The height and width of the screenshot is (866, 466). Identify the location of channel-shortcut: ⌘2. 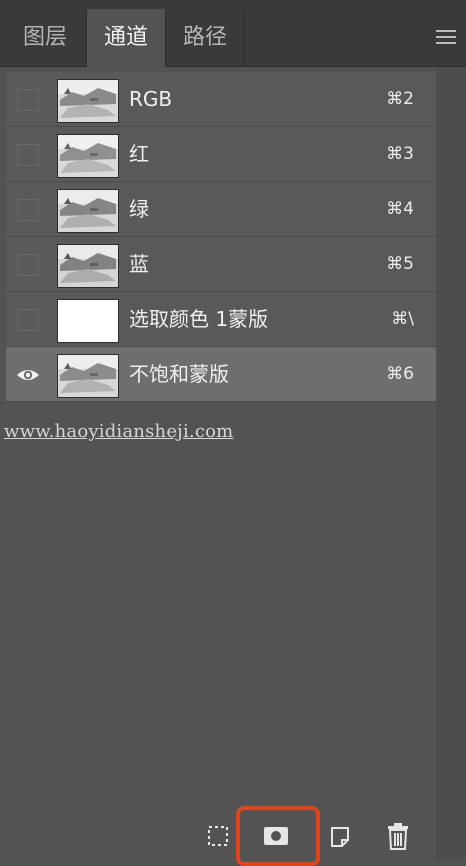
(400, 99).